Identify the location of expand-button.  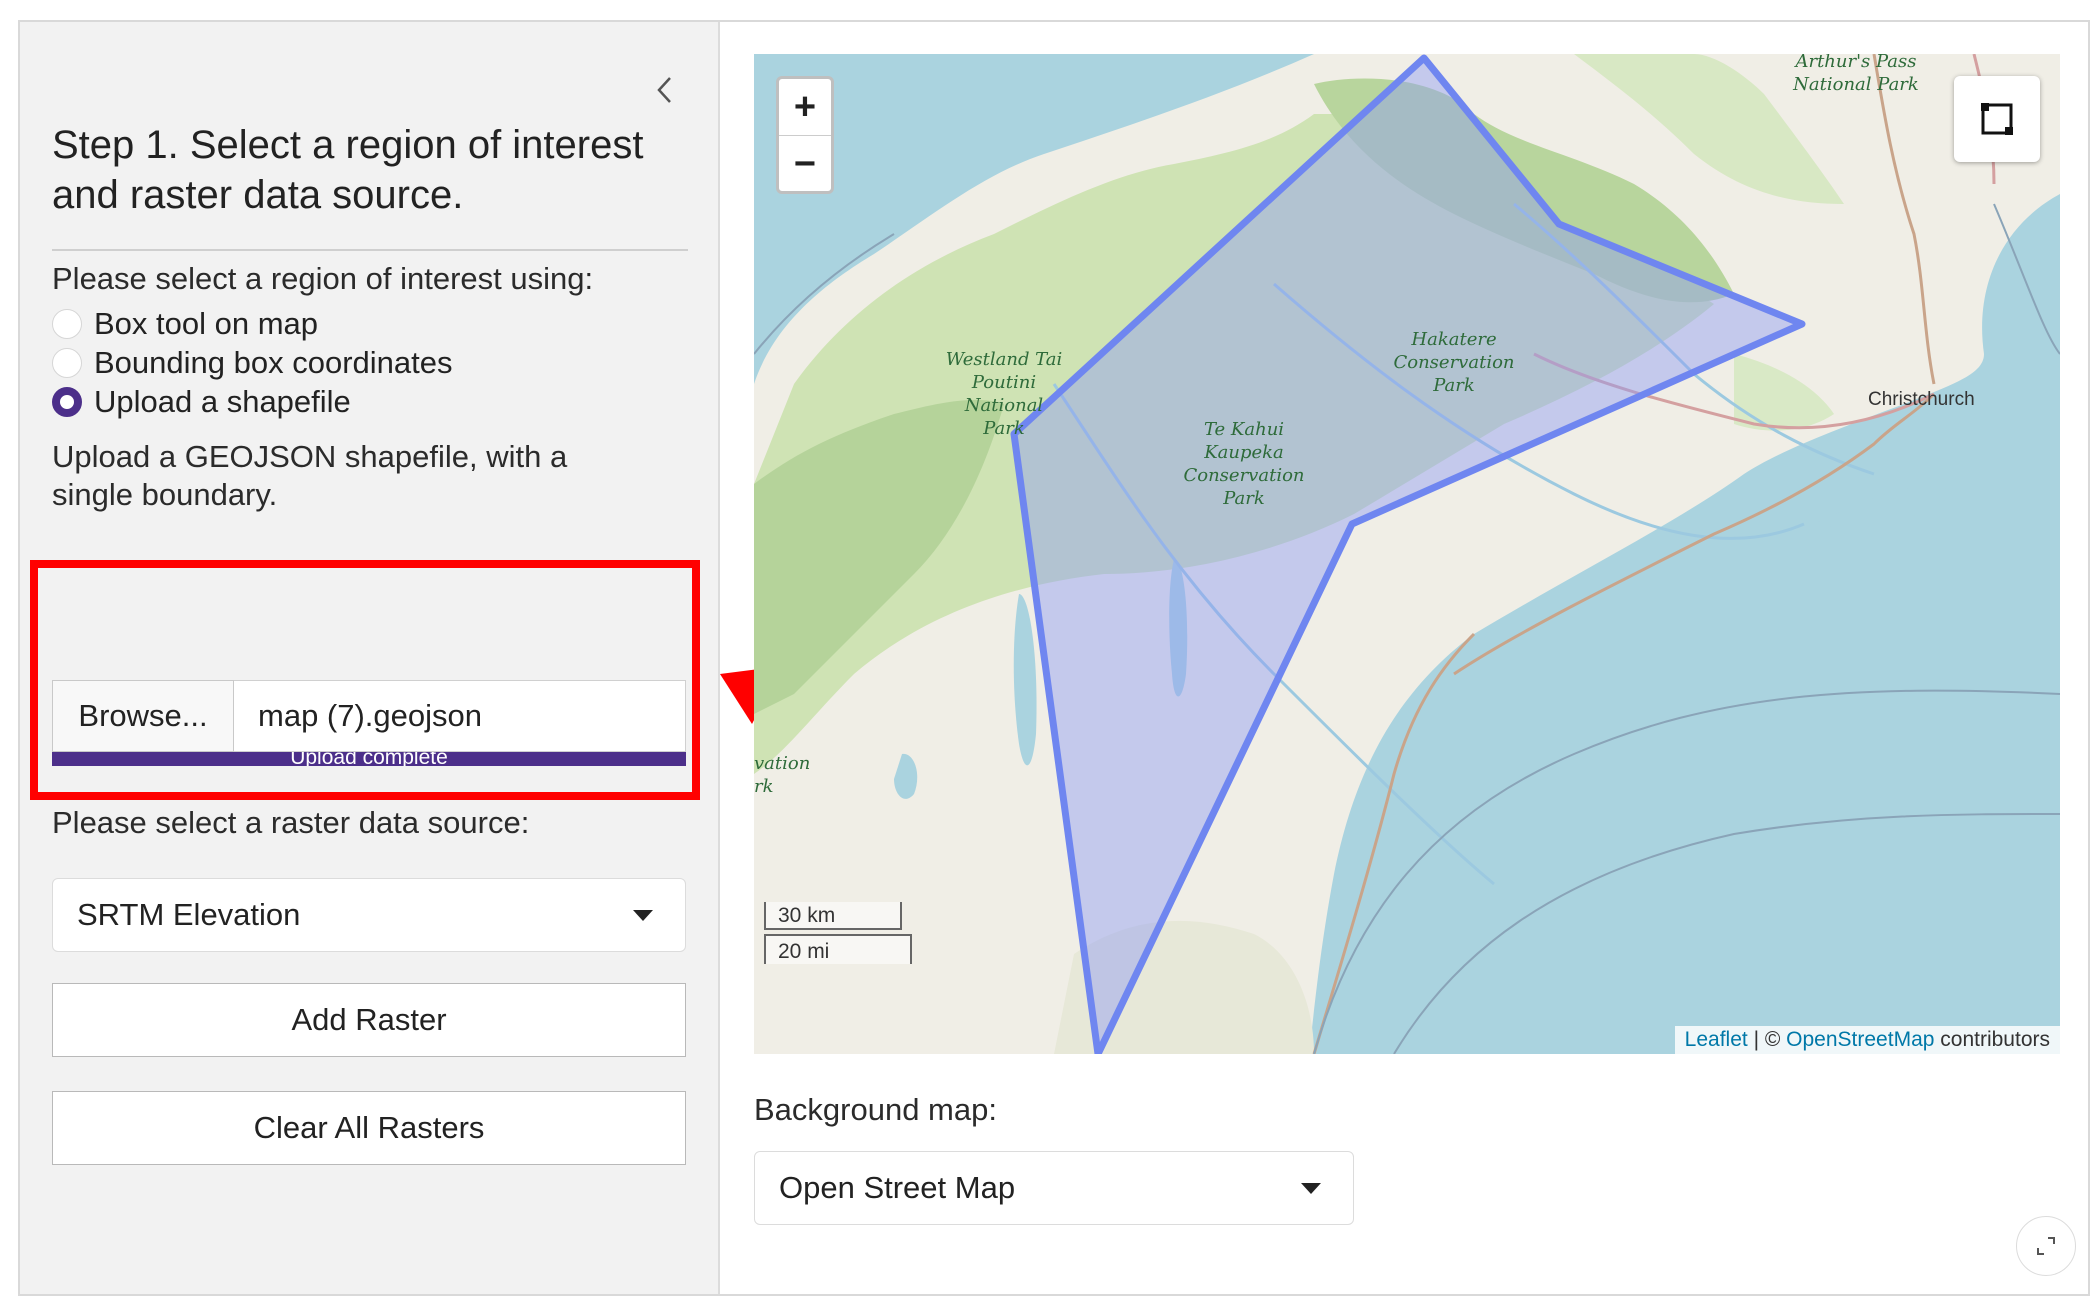
(2046, 1246).